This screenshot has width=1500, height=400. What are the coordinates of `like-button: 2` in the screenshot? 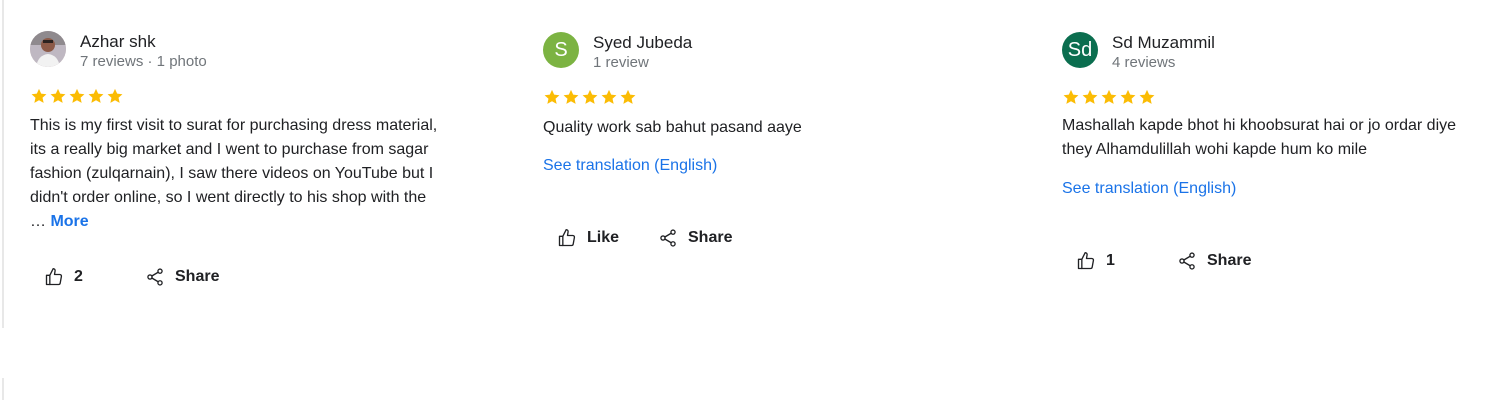 It's located at (63, 277).